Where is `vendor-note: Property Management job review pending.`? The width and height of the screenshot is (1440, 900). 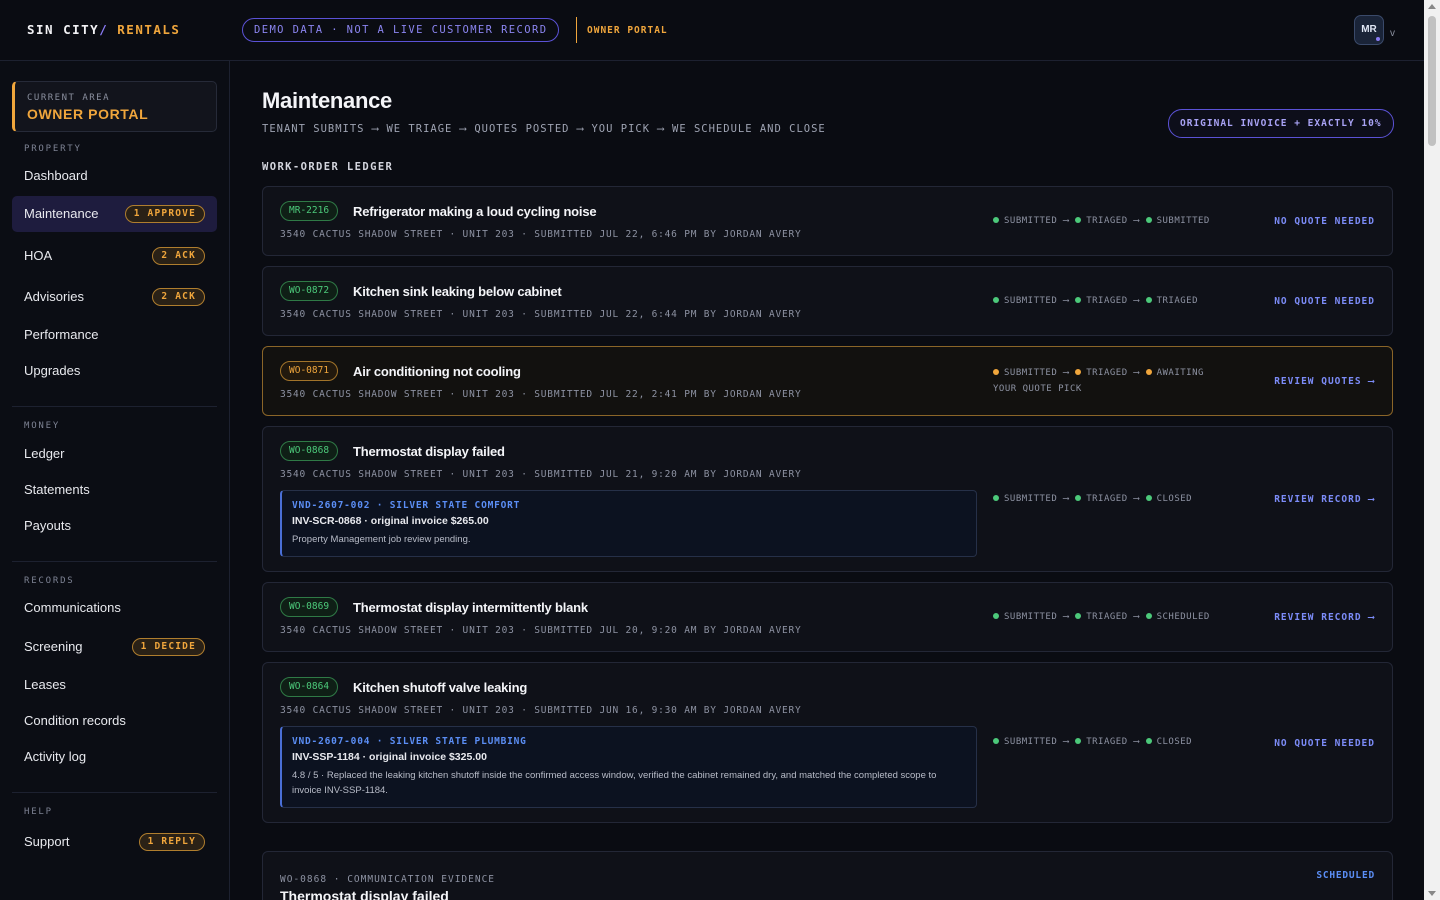
vendor-note: Property Management job review pending. is located at coordinates (381, 539).